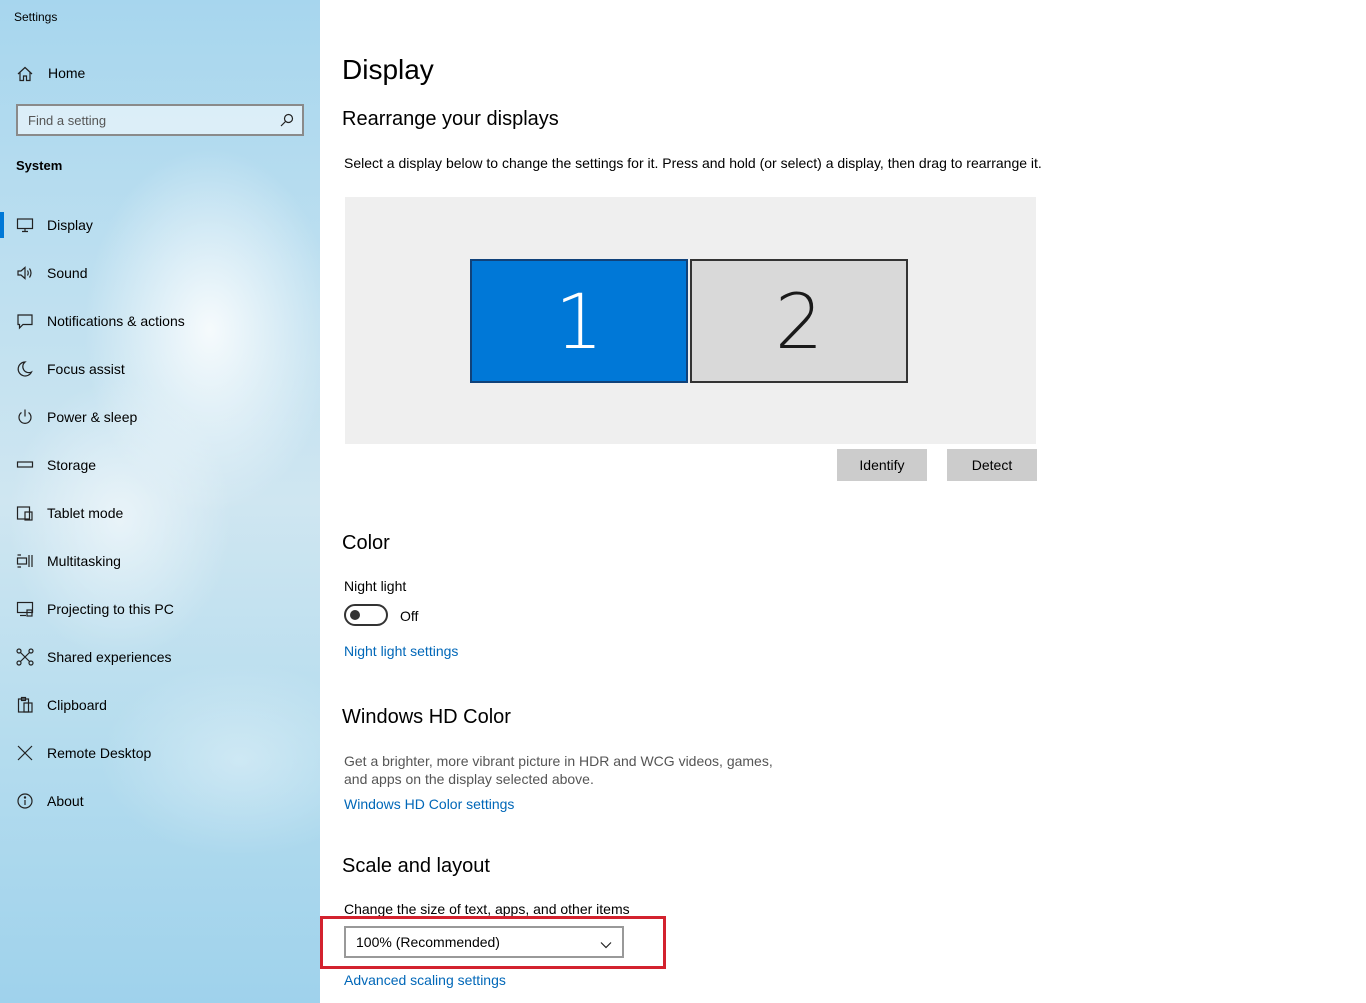  What do you see at coordinates (160, 808) in the screenshot?
I see `sidebar-item-about: About` at bounding box center [160, 808].